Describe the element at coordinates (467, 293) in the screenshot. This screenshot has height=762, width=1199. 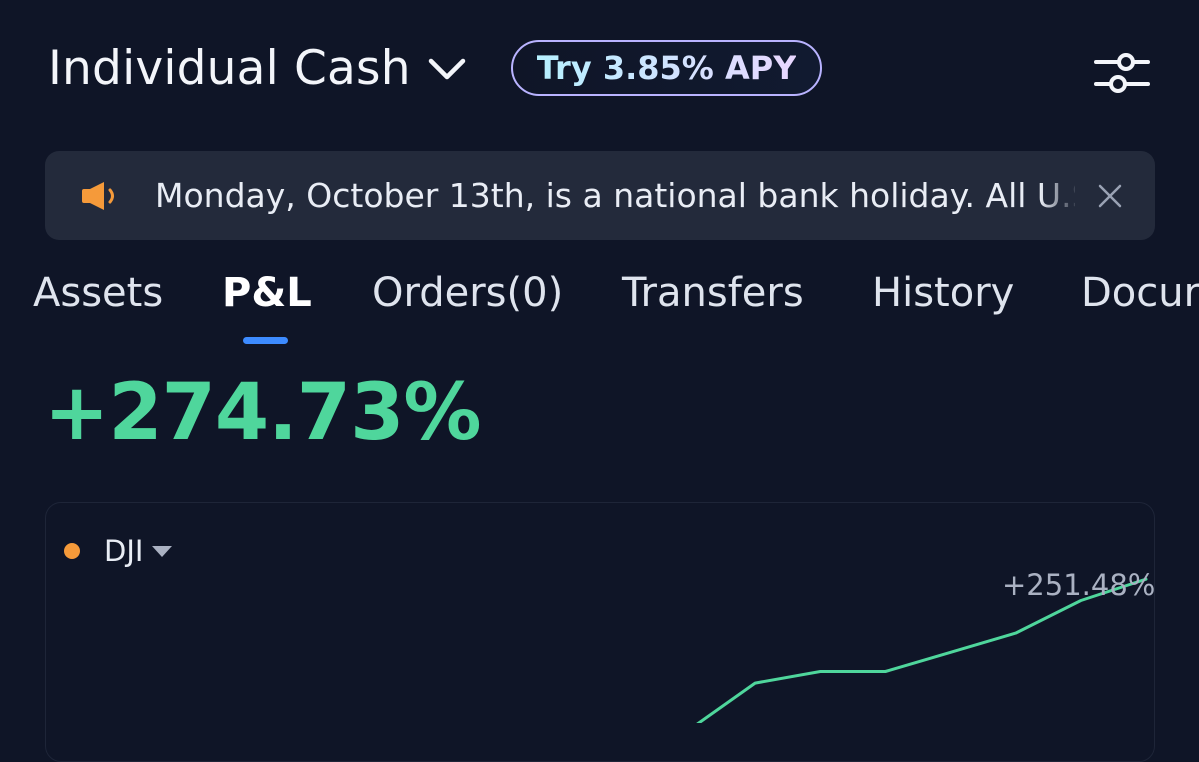
I see `tab-orders: Orders(0)` at that location.